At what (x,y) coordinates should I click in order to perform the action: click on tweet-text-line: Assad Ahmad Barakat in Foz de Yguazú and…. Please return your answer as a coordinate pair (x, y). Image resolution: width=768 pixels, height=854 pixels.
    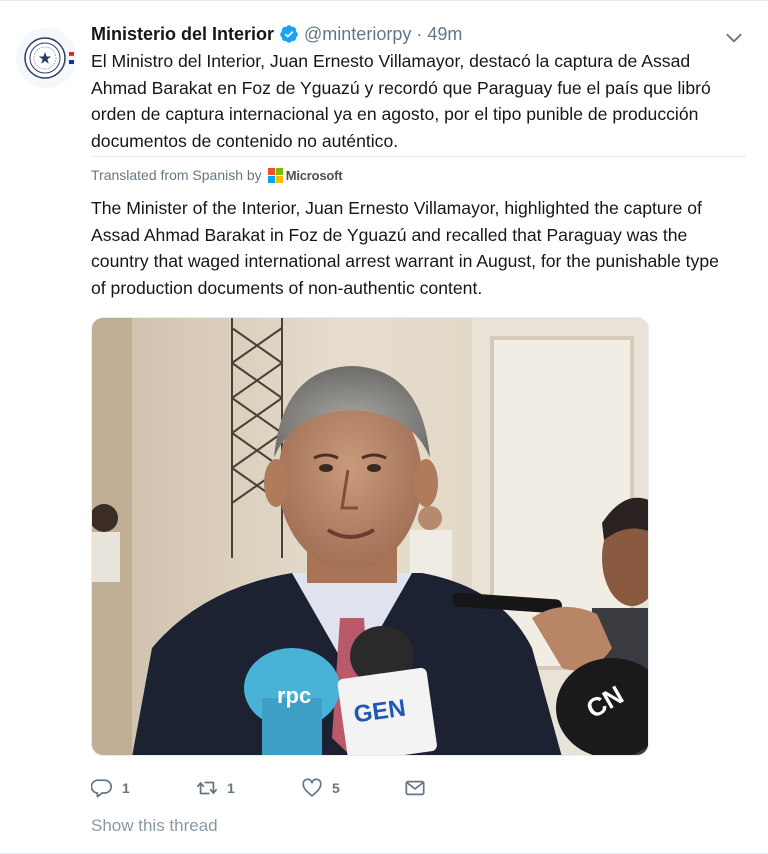
    Looking at the image, I should click on (389, 234).